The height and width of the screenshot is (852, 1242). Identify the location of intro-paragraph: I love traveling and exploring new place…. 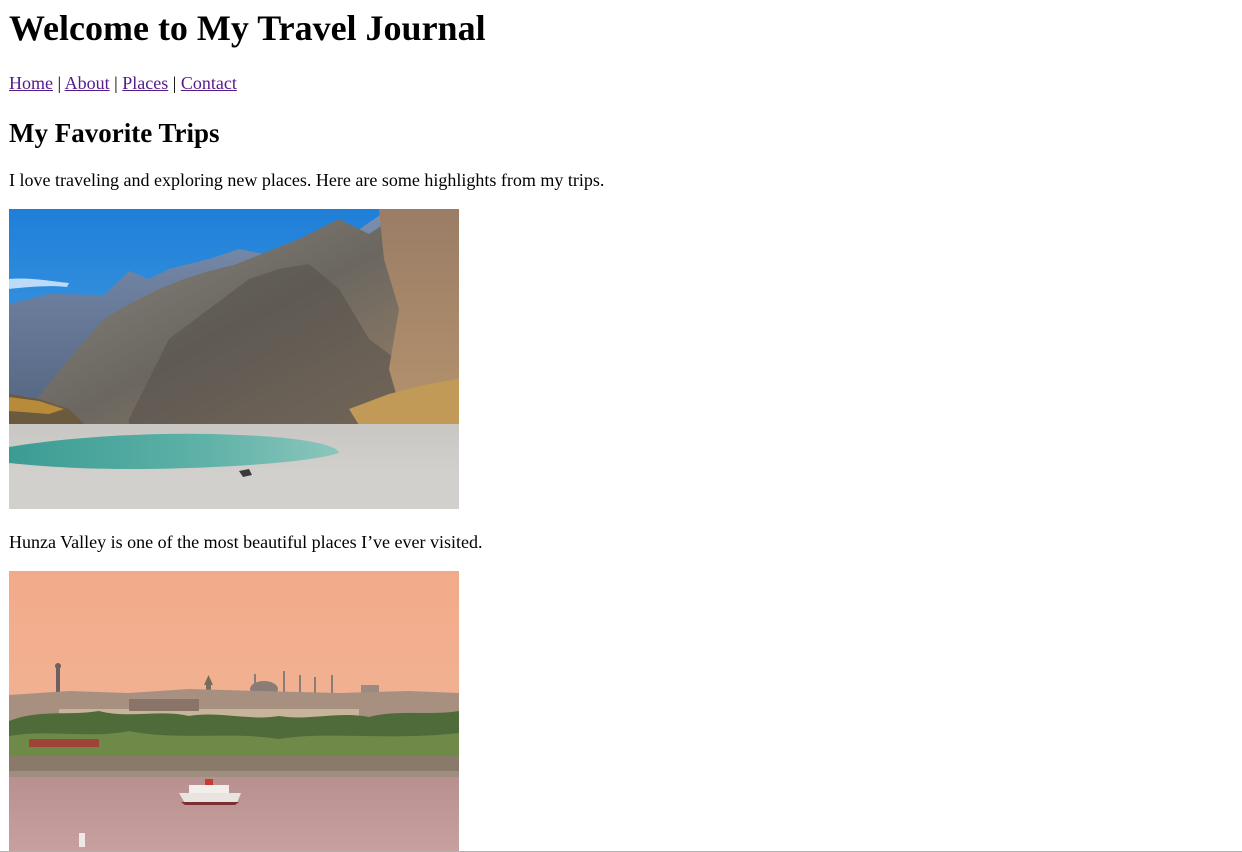
(307, 180).